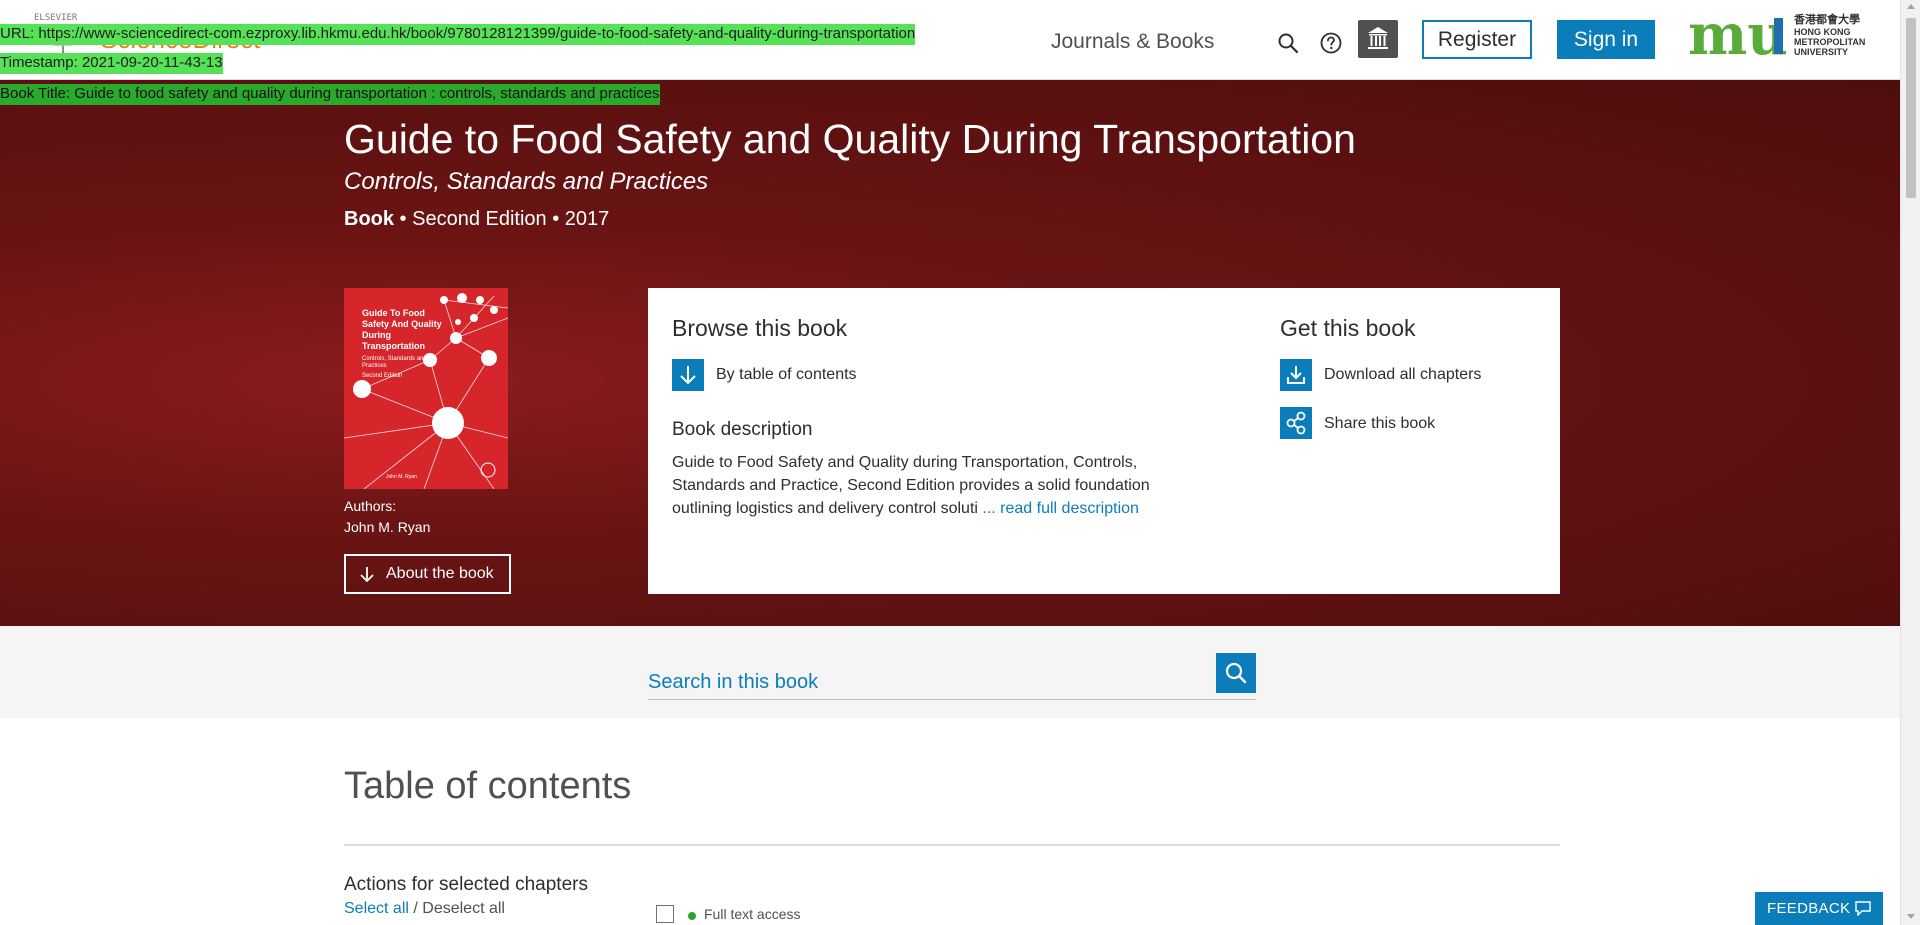  I want to click on about-the-book-button: About the book, so click(427, 574).